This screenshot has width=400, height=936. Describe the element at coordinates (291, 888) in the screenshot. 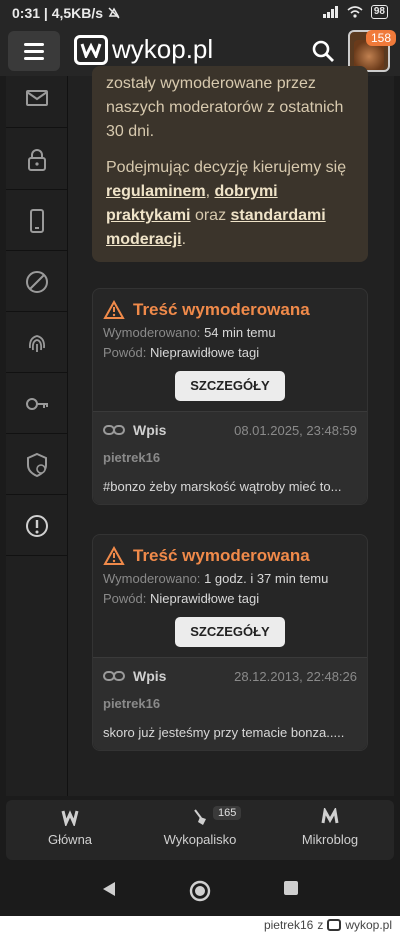

I see `recents-icon` at that location.